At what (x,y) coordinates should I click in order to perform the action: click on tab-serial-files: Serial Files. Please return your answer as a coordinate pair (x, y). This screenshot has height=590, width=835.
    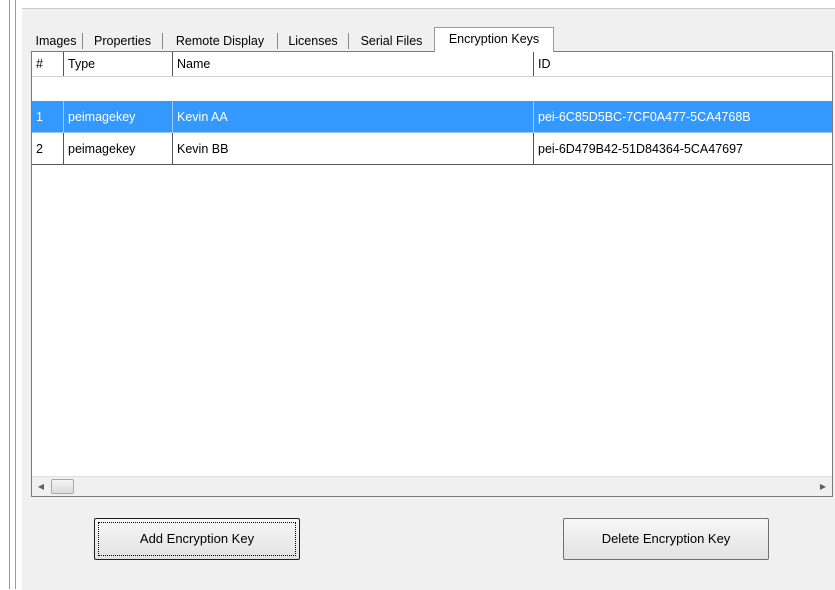
    Looking at the image, I should click on (391, 41).